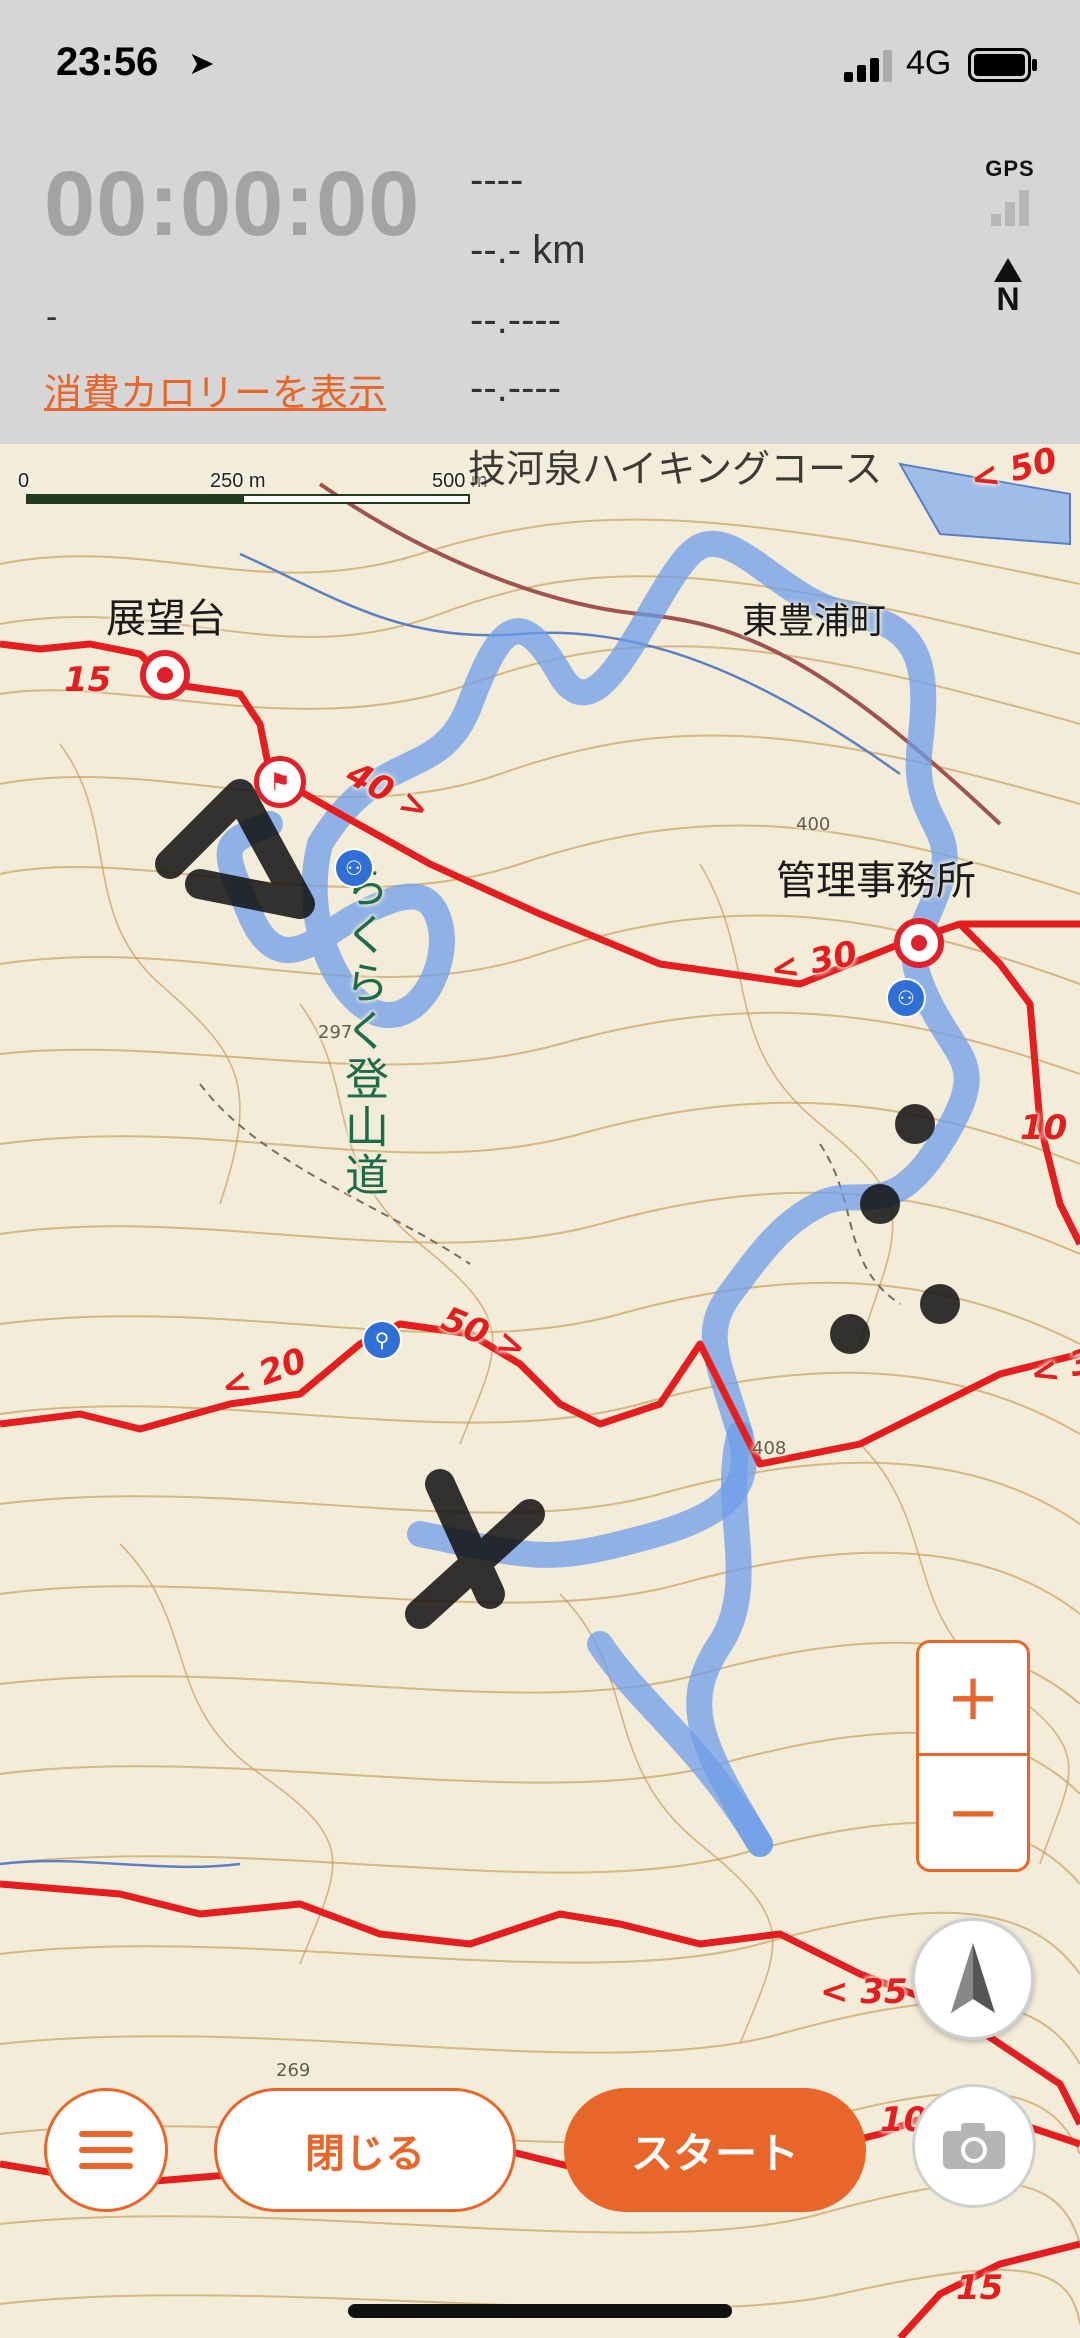 This screenshot has width=1080, height=2338. I want to click on scale-bar-second-half, so click(356, 499).